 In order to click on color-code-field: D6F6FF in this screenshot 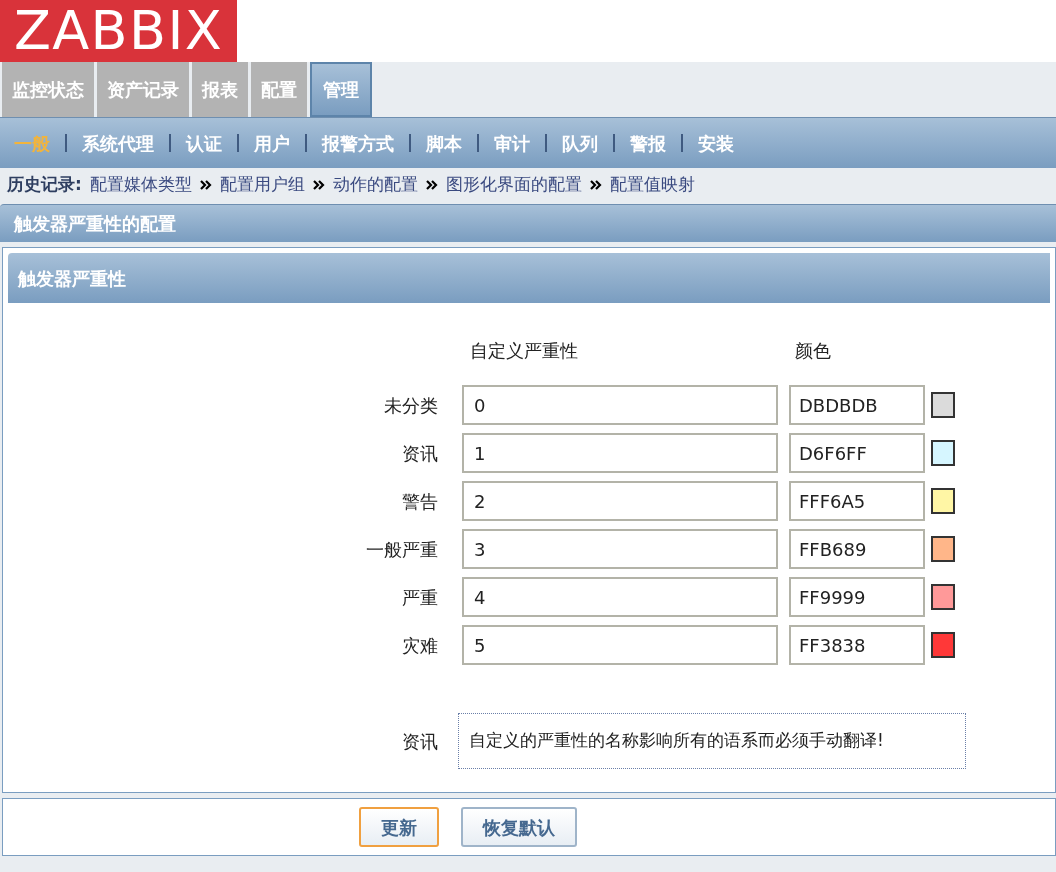, I will do `click(857, 453)`.